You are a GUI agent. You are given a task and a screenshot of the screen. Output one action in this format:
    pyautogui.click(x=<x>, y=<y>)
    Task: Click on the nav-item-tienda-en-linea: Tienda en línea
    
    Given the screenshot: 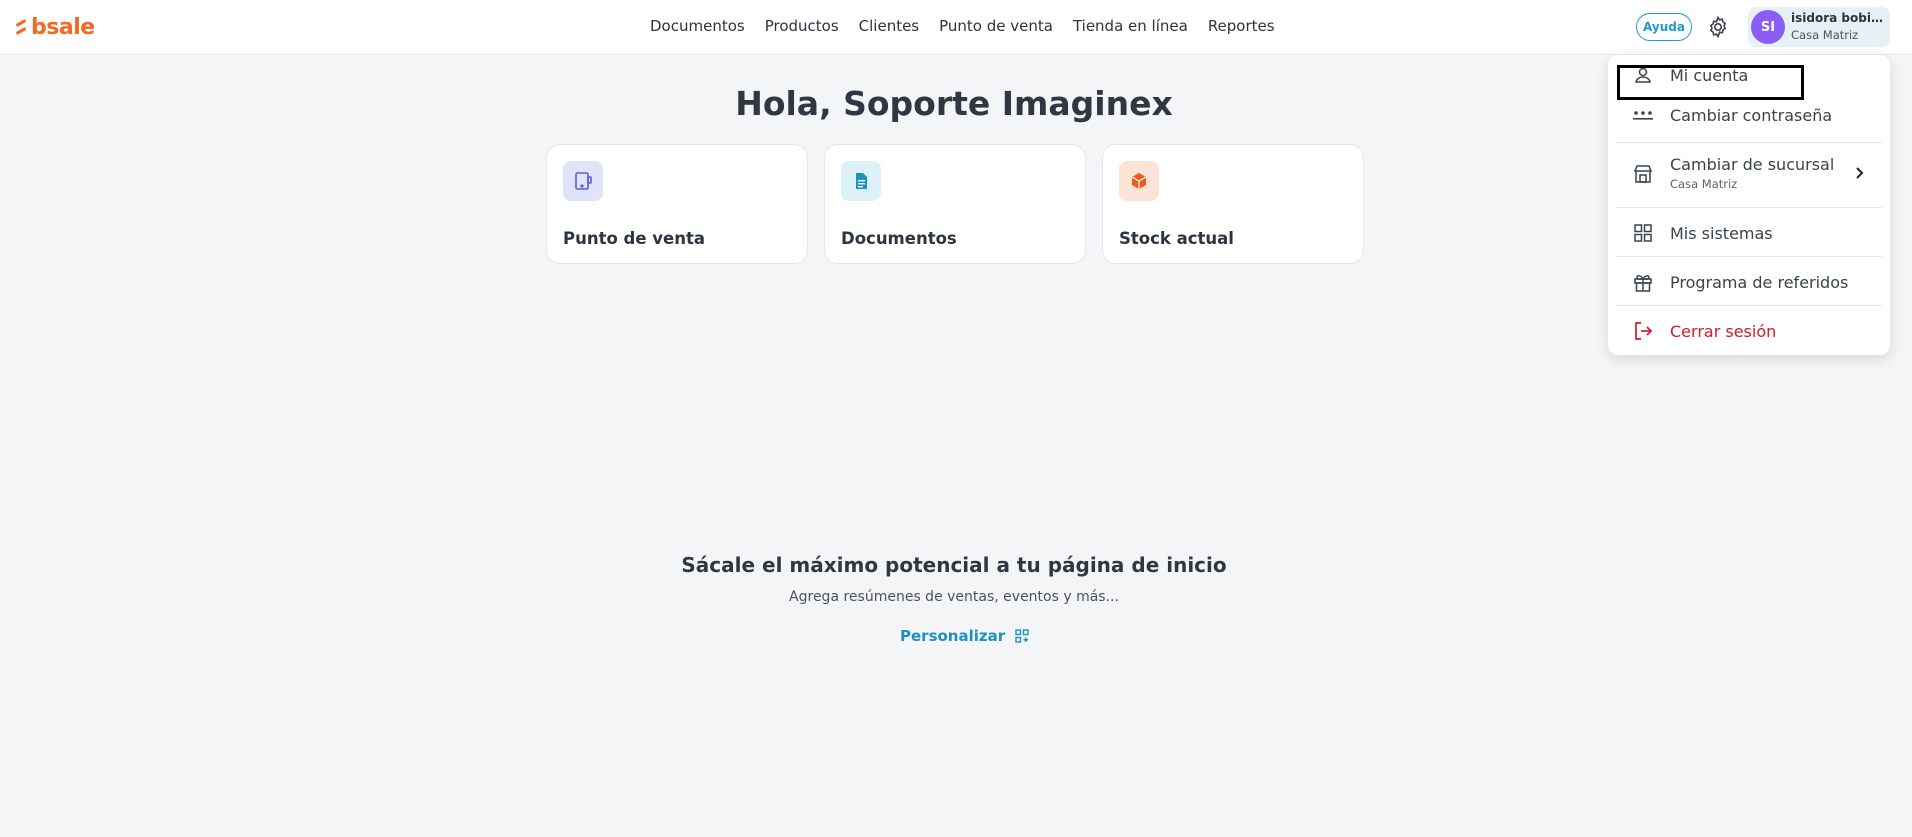 What is the action you would take?
    pyautogui.click(x=1130, y=26)
    